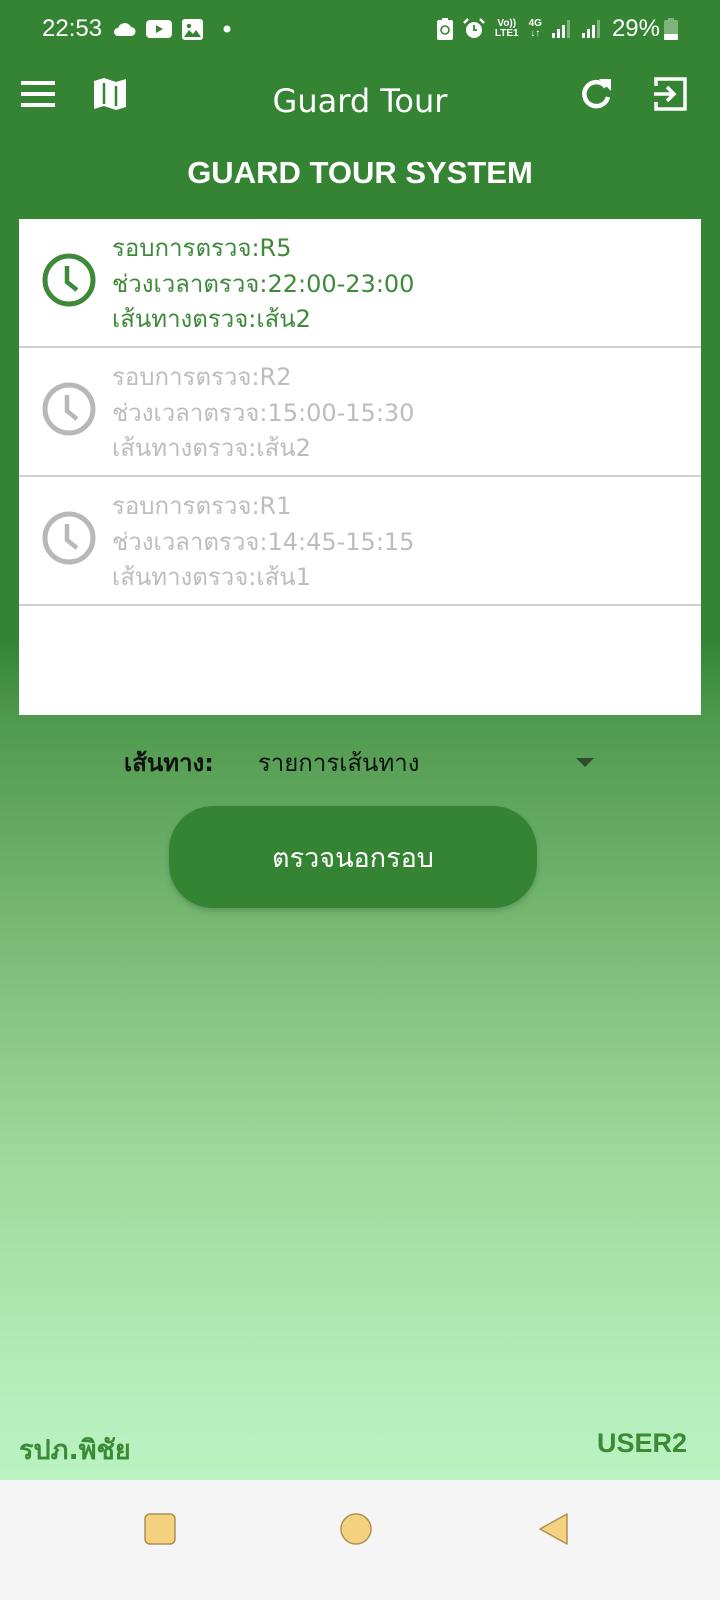 The width and height of the screenshot is (720, 1600). Describe the element at coordinates (124, 29) in the screenshot. I see `cloud-icon` at that location.